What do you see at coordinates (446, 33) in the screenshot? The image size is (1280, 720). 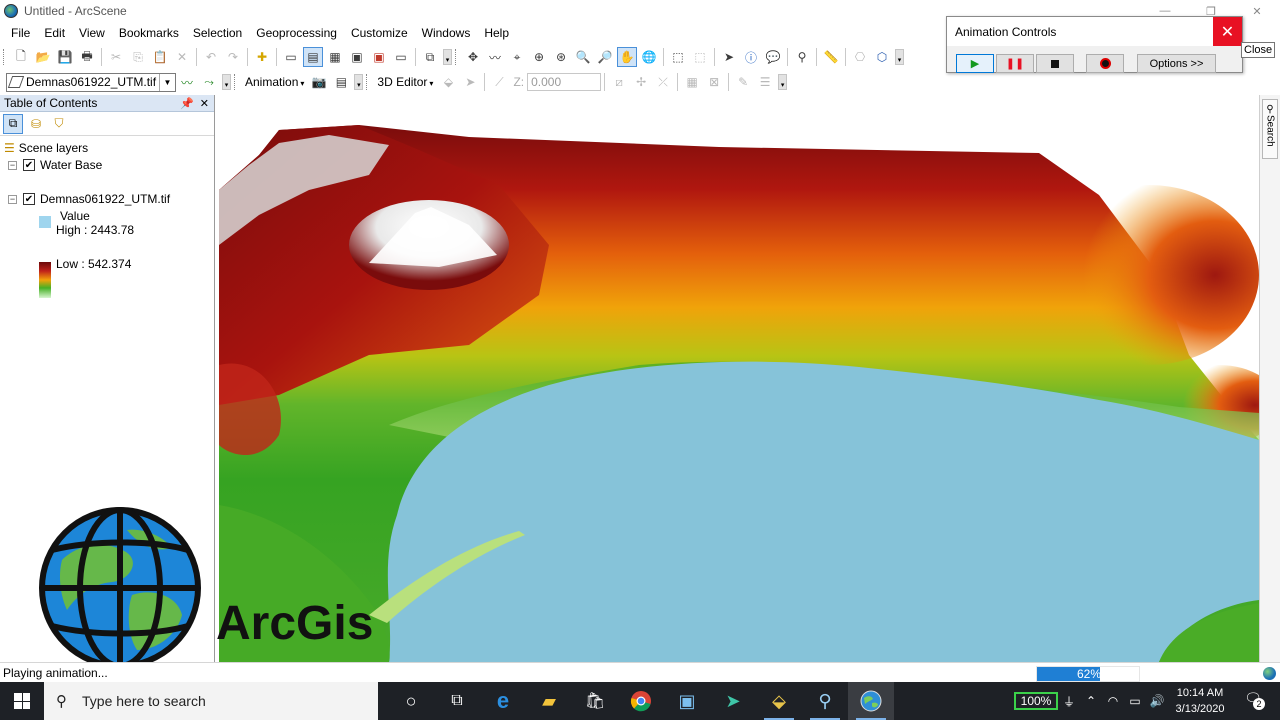 I see `menu-windows: Windows` at bounding box center [446, 33].